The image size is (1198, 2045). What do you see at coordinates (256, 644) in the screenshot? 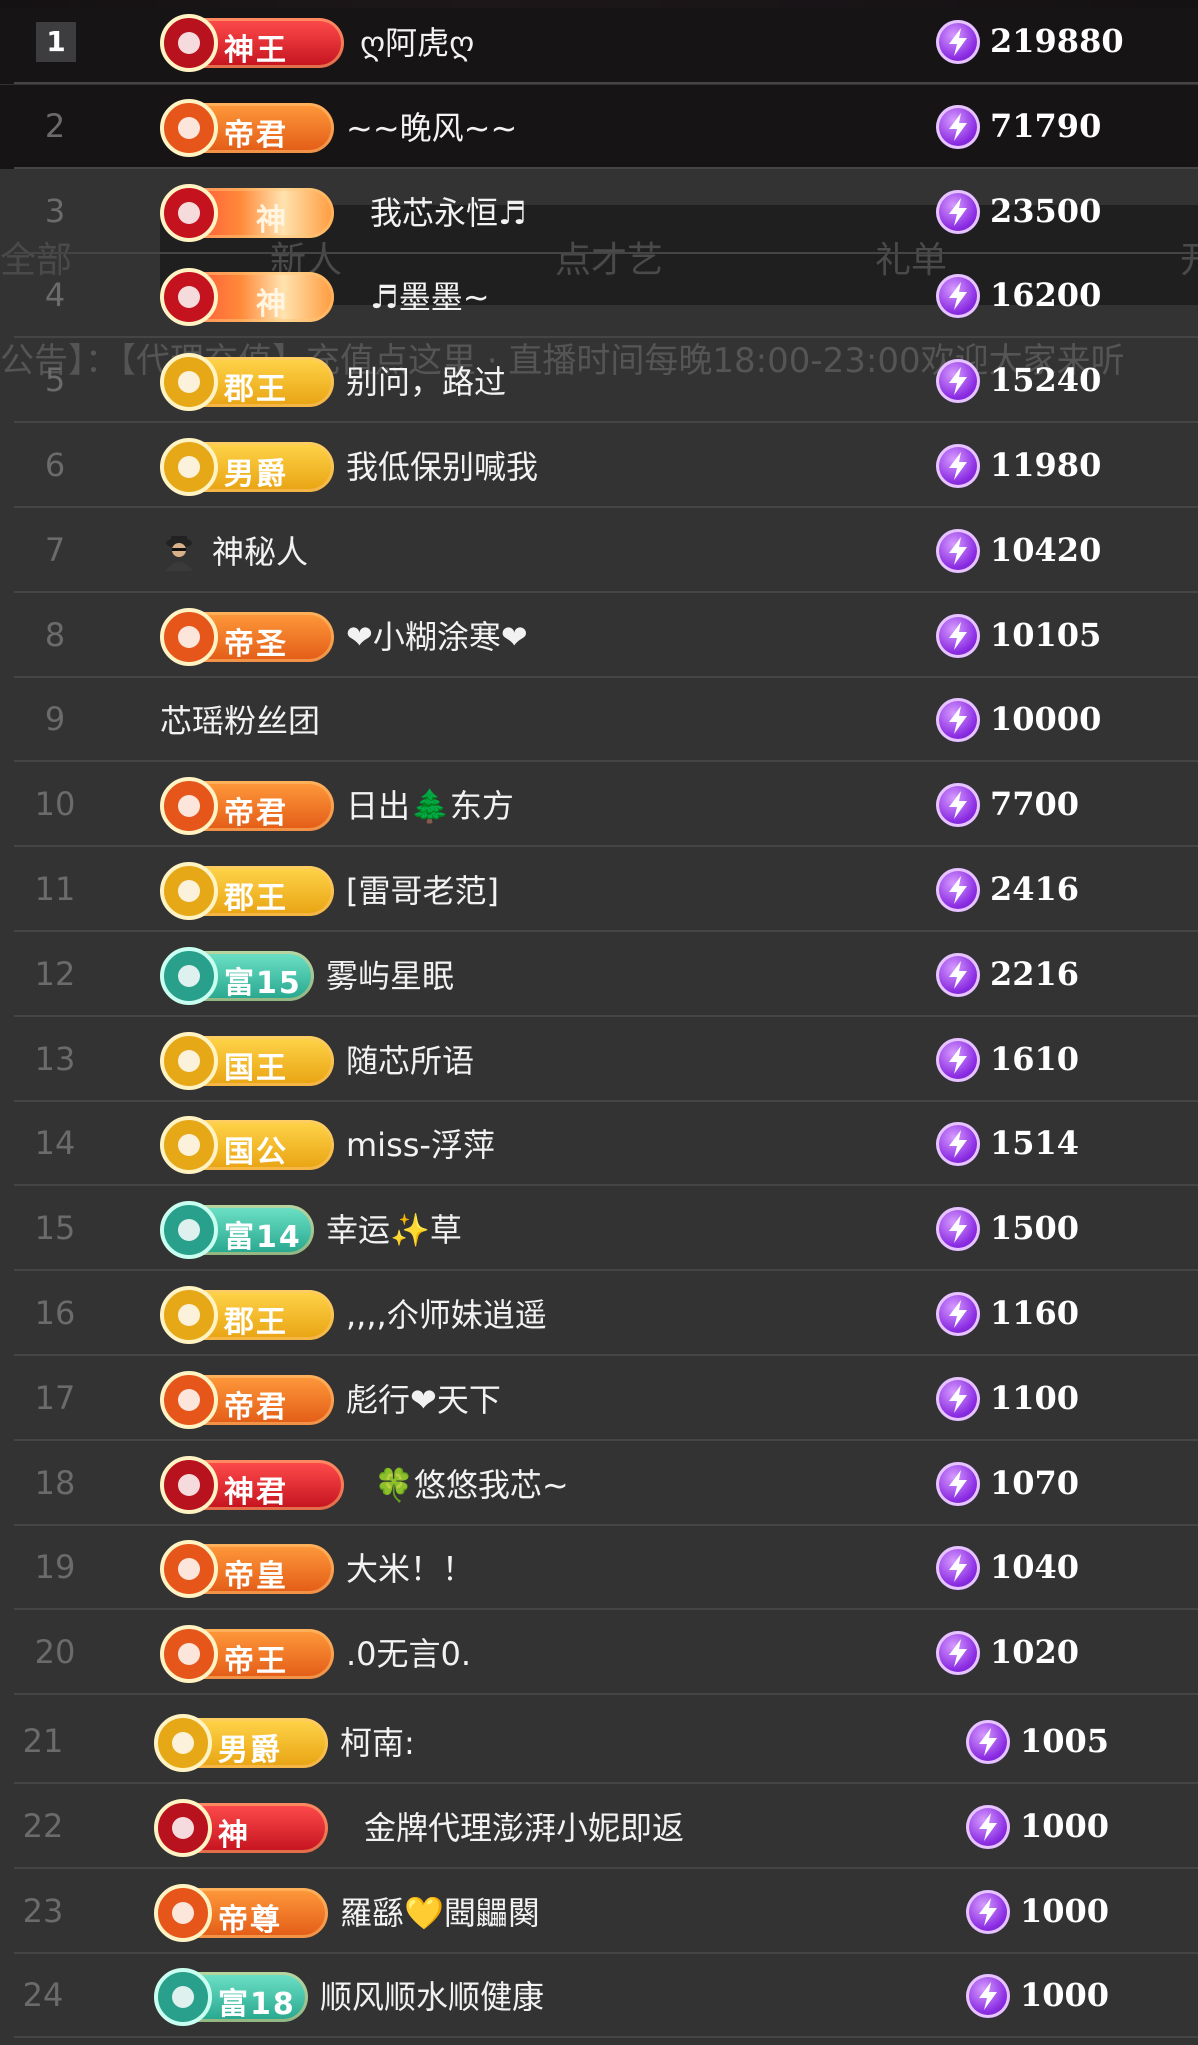
I see `badge-label: 帝圣` at bounding box center [256, 644].